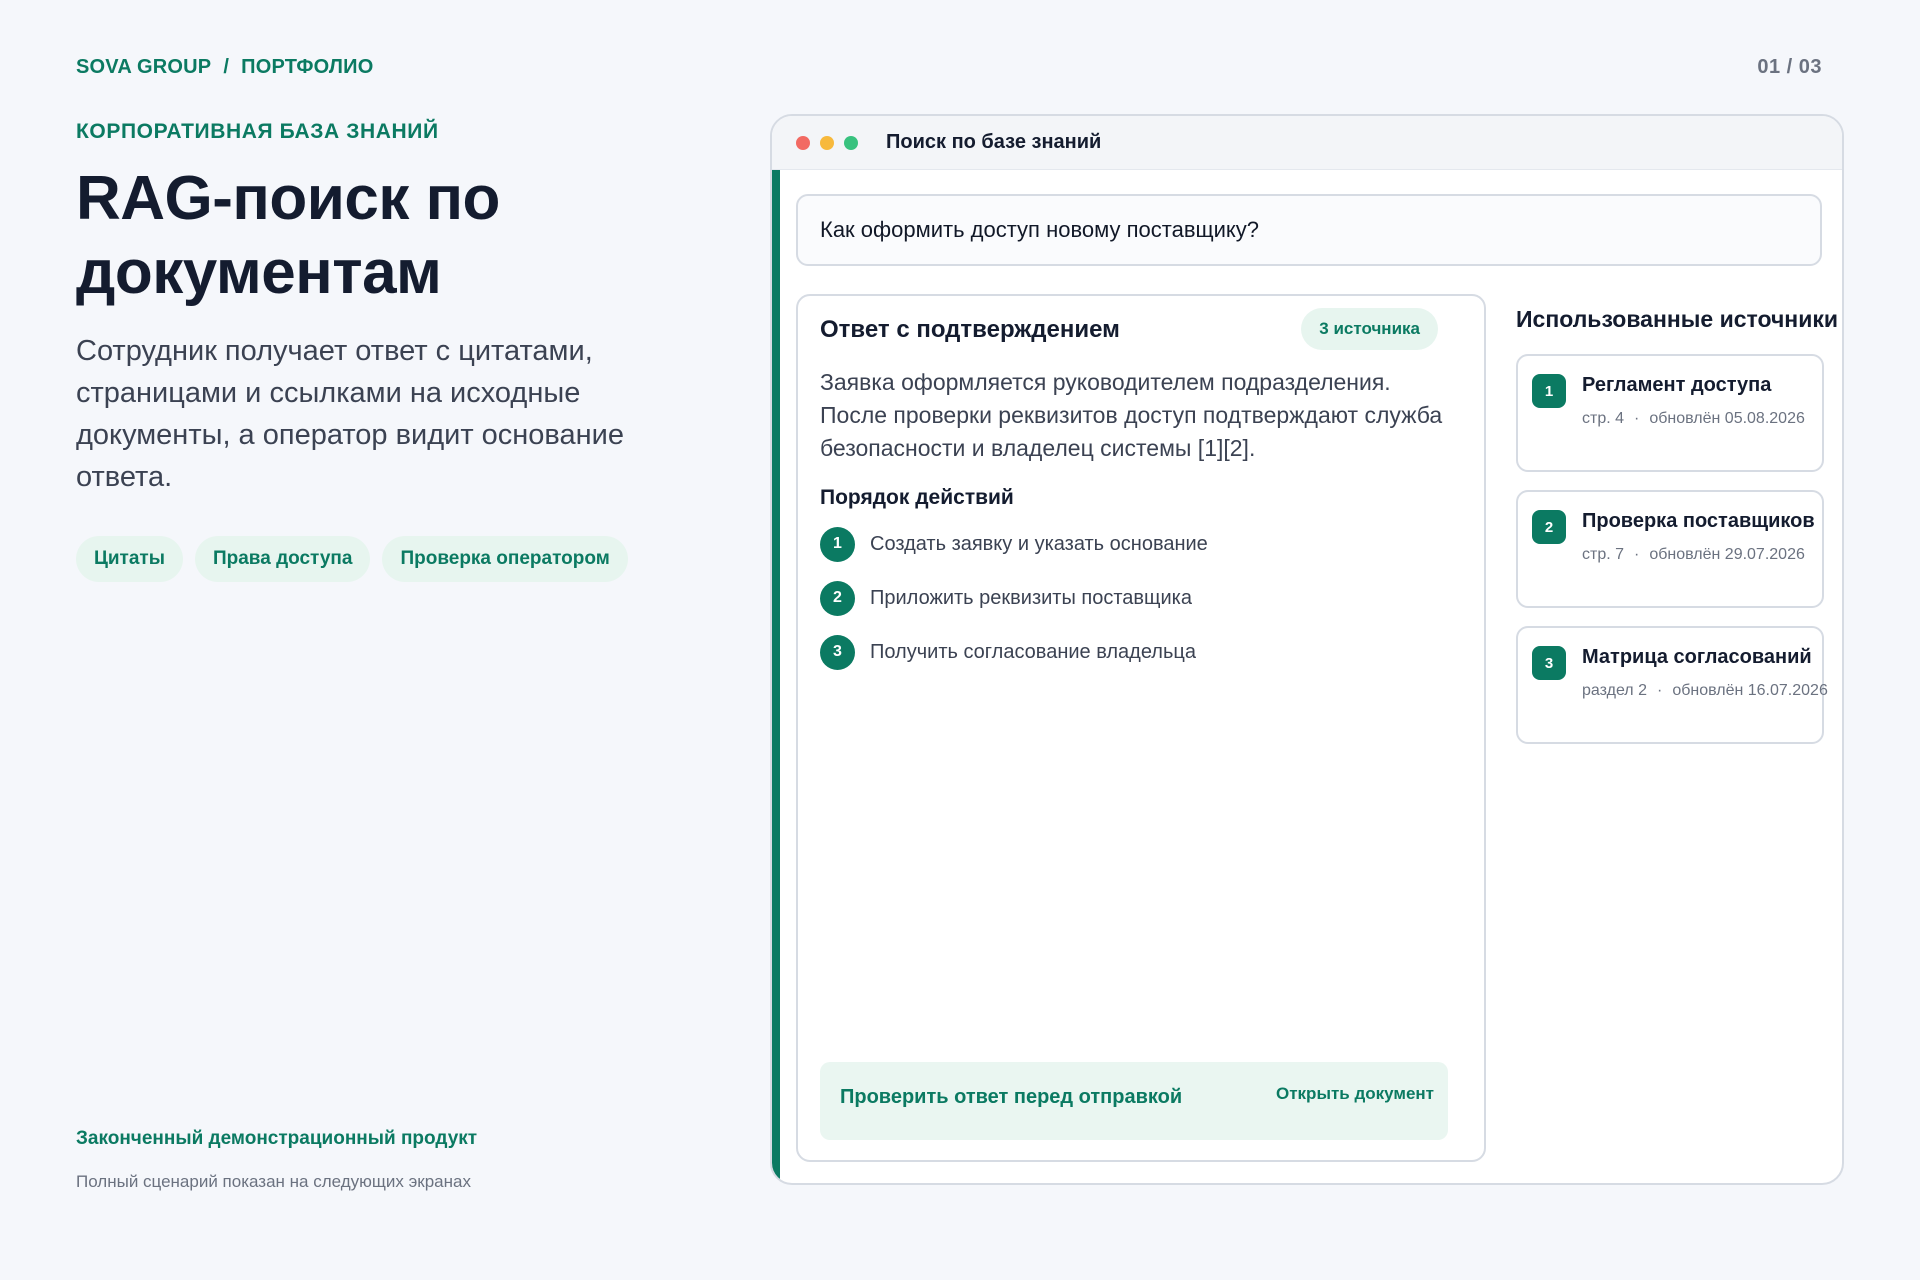  What do you see at coordinates (1677, 385) in the screenshot?
I see `source-title: Регламент доступа` at bounding box center [1677, 385].